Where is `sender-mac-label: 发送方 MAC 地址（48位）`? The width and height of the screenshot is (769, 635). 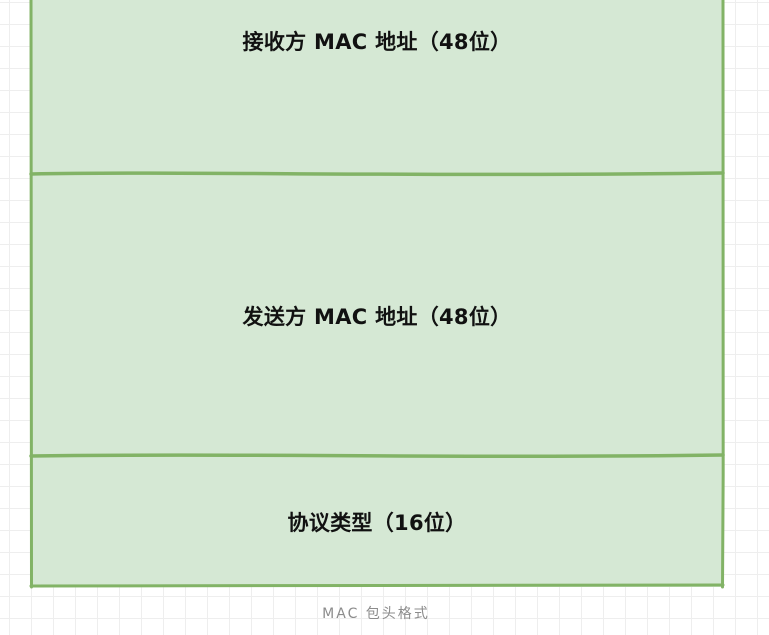 sender-mac-label: 发送方 MAC 地址（48位） is located at coordinates (377, 316).